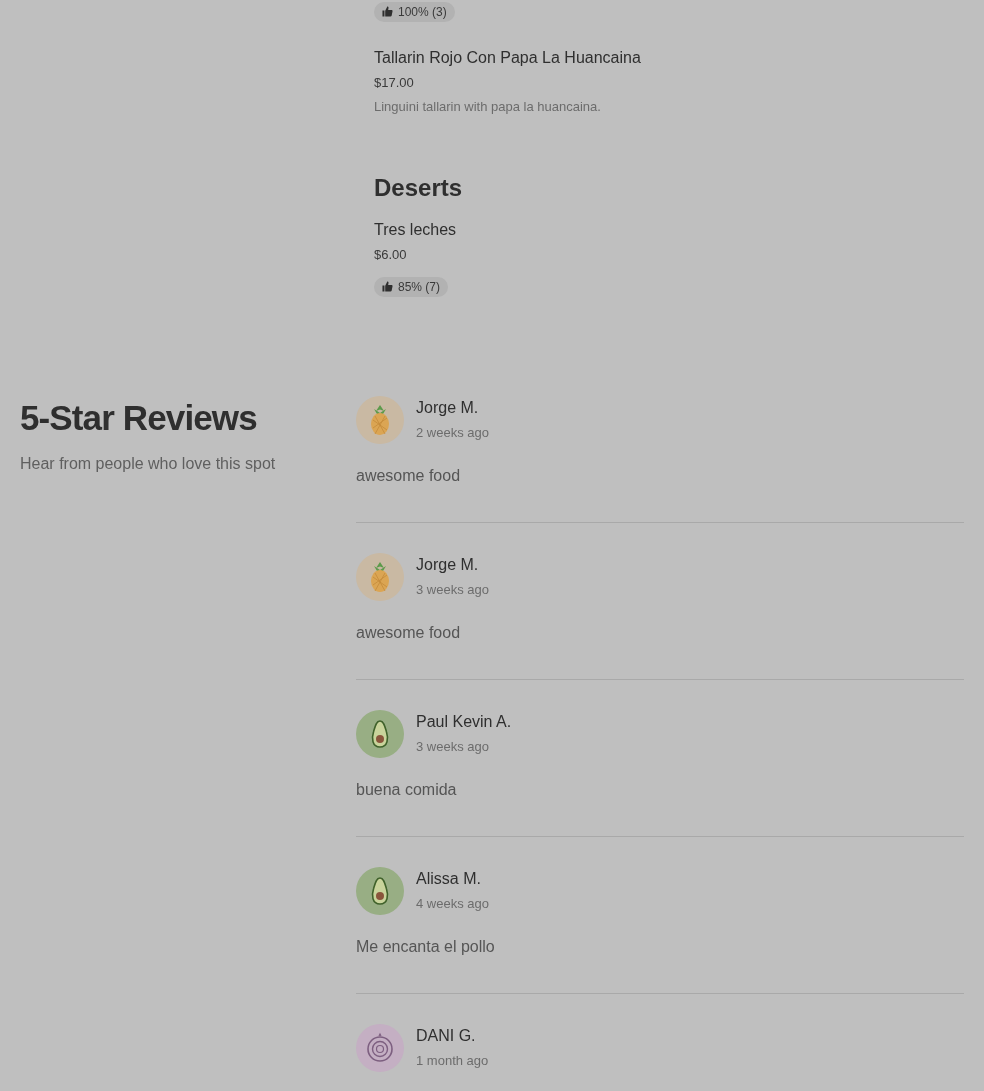 The height and width of the screenshot is (1091, 984). I want to click on menu-item-name: Tres leches, so click(415, 230).